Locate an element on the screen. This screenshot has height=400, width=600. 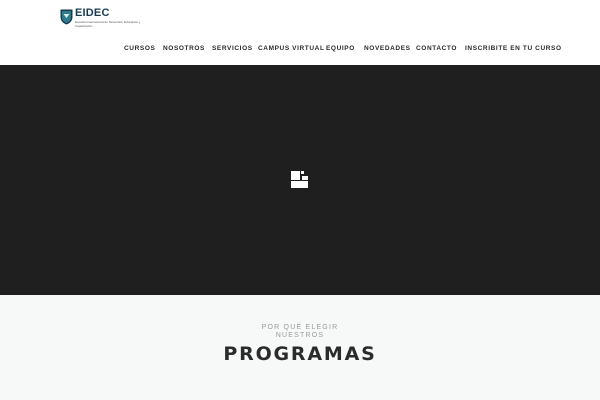
section-title: PROGRAMAS is located at coordinates (300, 354).